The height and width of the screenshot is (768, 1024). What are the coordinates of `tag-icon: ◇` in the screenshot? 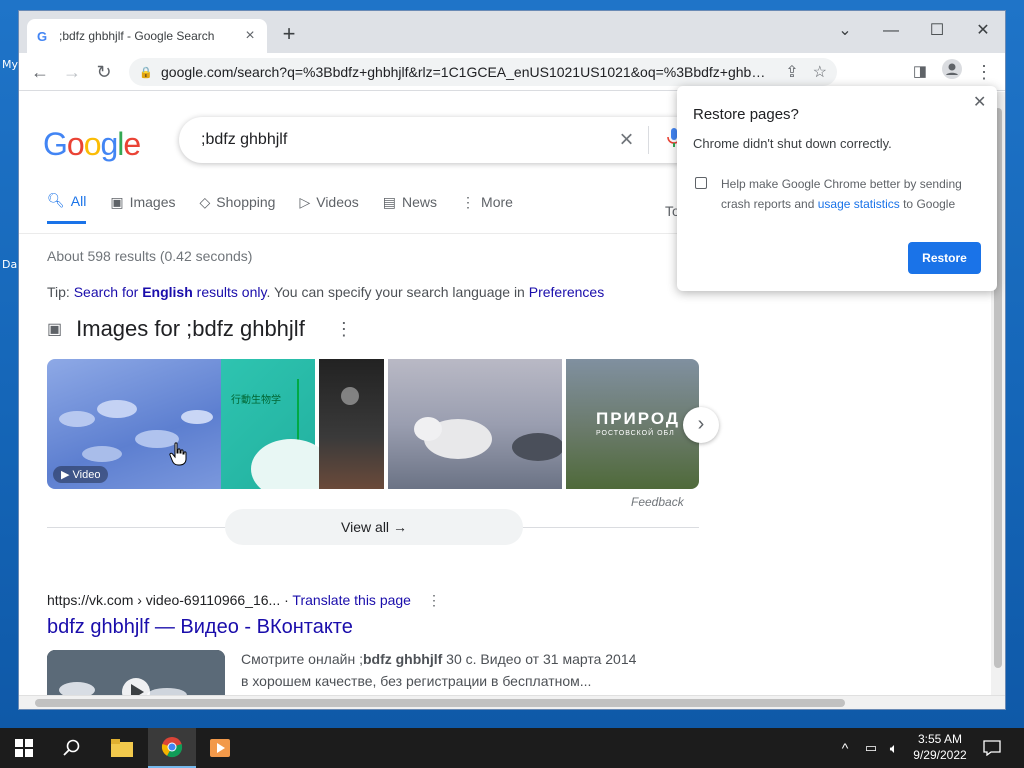 It's located at (205, 201).